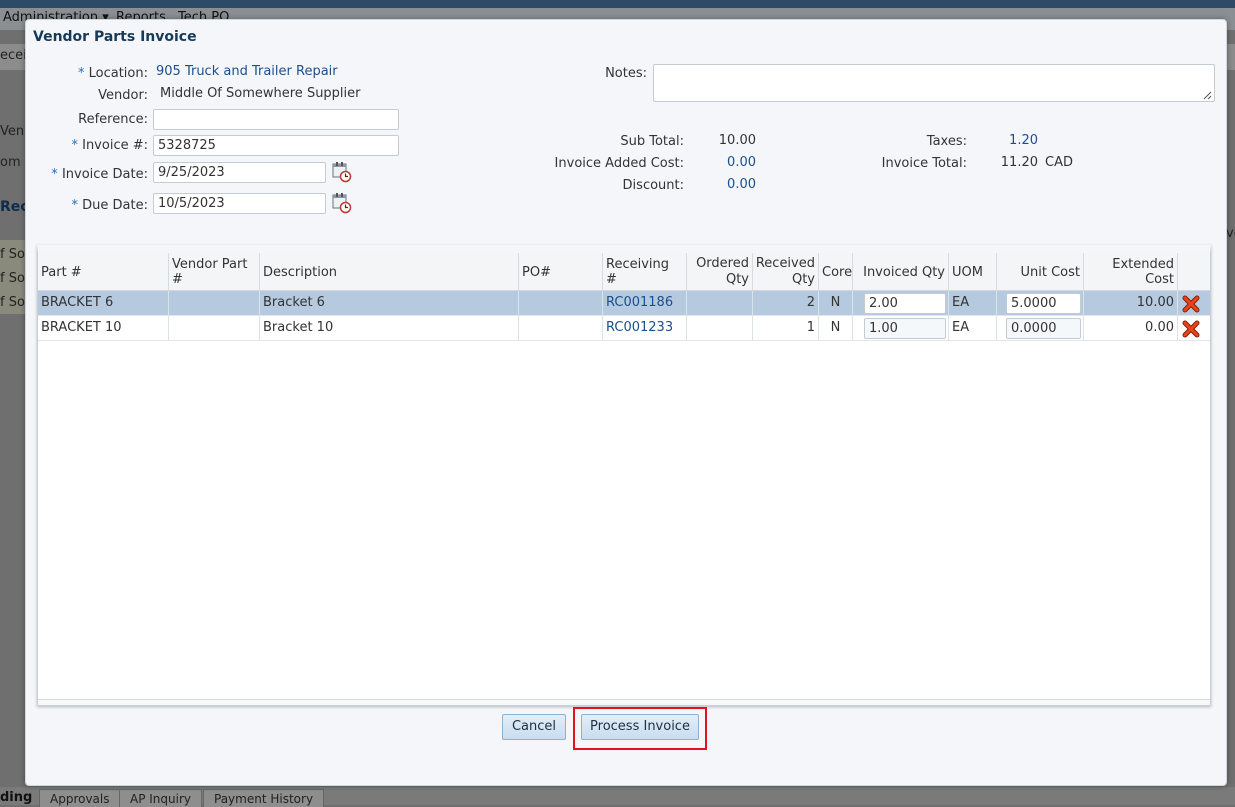 The width and height of the screenshot is (1235, 807). What do you see at coordinates (973, 272) in the screenshot?
I see `col-uom: UOM` at bounding box center [973, 272].